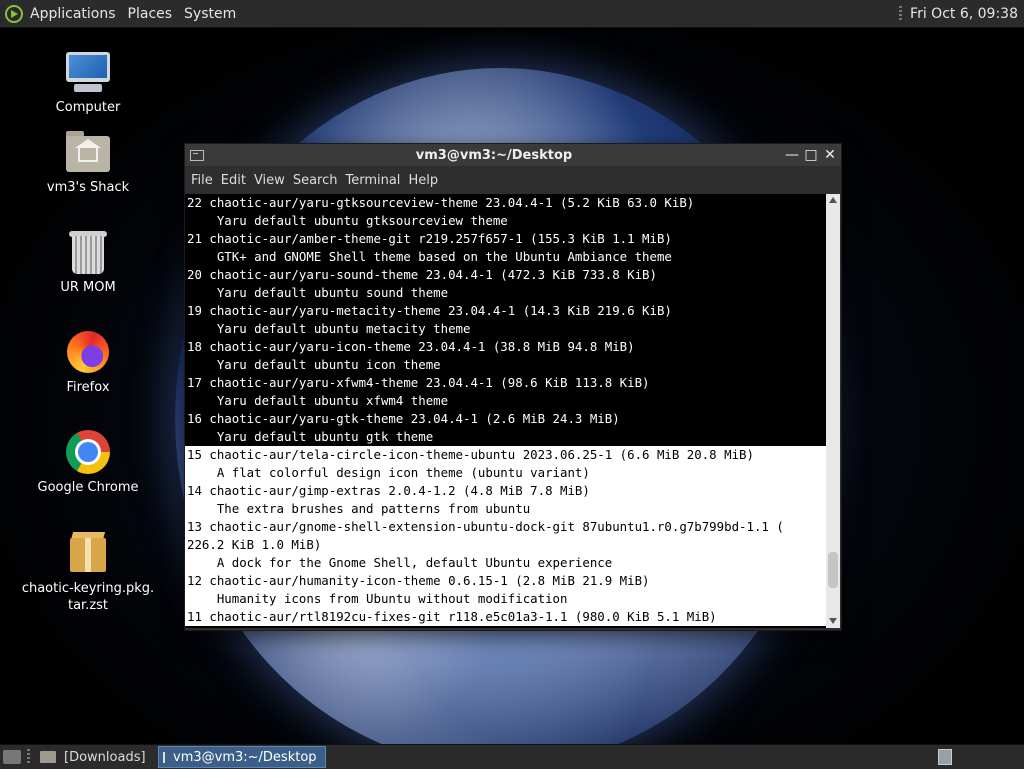 This screenshot has width=1024, height=769. I want to click on desktop-icon-package: chaotic-keyring.pkg. tar.zst, so click(88, 571).